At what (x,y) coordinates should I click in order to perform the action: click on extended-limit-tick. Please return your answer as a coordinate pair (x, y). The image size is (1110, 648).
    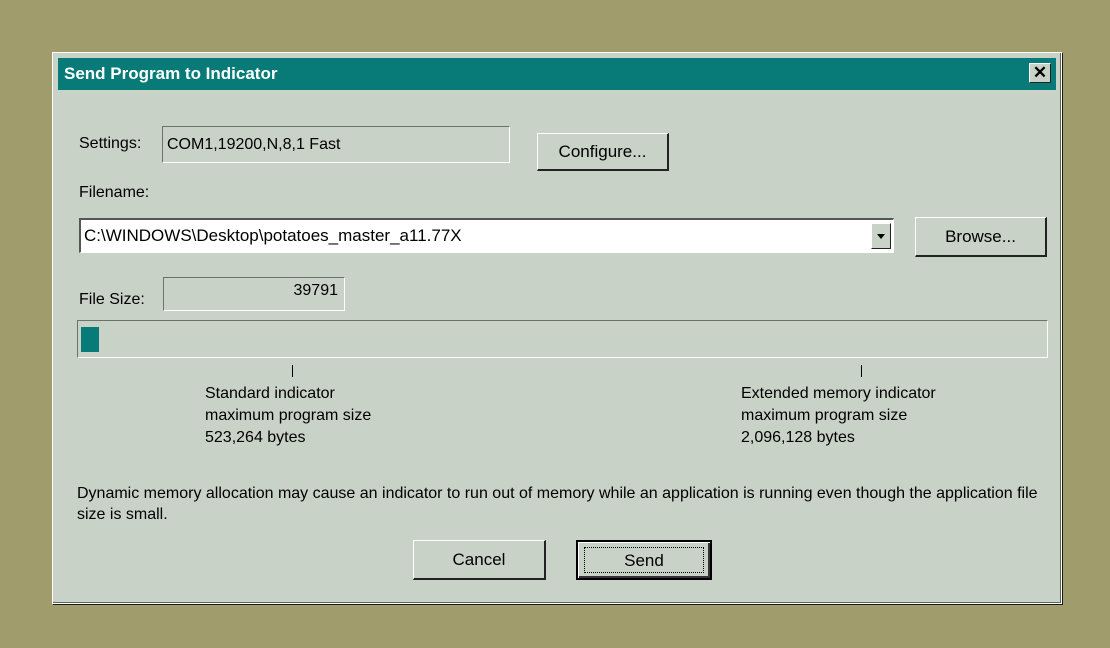
    Looking at the image, I should click on (861, 371).